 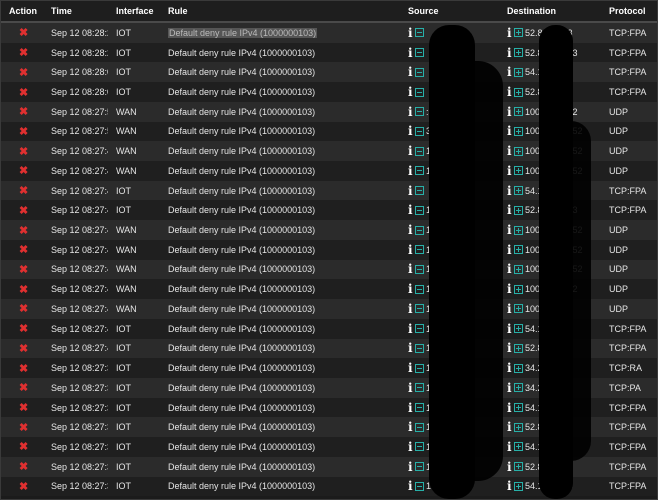 What do you see at coordinates (75, 12) in the screenshot?
I see `col-header-time: Time` at bounding box center [75, 12].